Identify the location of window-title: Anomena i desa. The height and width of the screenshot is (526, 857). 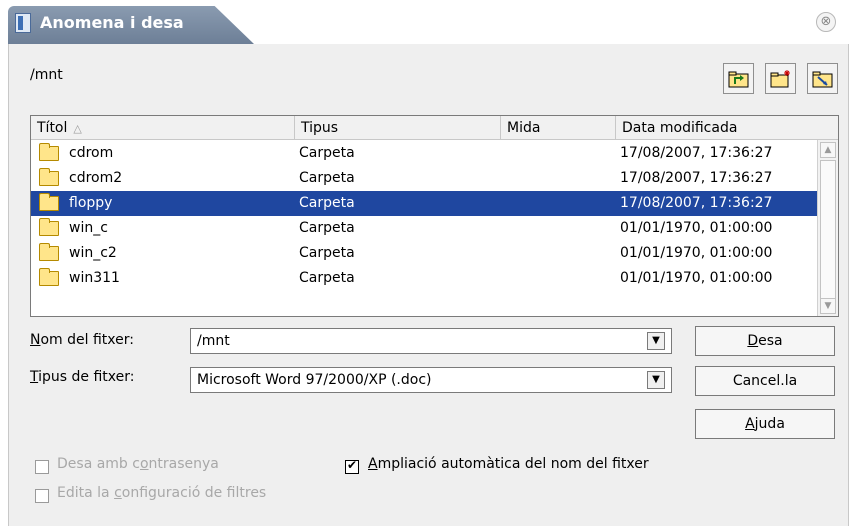
(112, 22).